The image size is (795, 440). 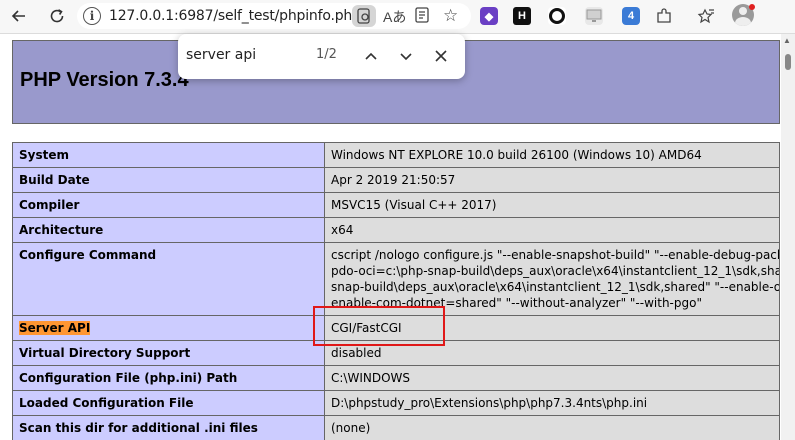 What do you see at coordinates (552, 180) in the screenshot?
I see `row-value-cell: Apr 2 2019 21:50:57` at bounding box center [552, 180].